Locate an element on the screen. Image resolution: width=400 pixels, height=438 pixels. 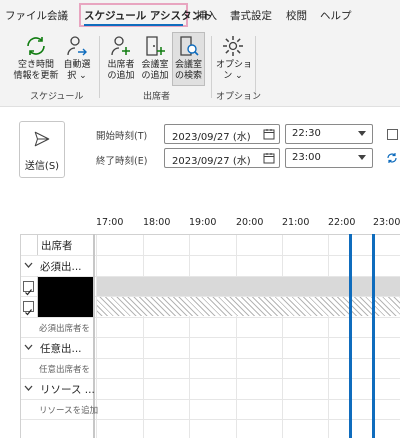
all-day-checkbox is located at coordinates (392, 134).